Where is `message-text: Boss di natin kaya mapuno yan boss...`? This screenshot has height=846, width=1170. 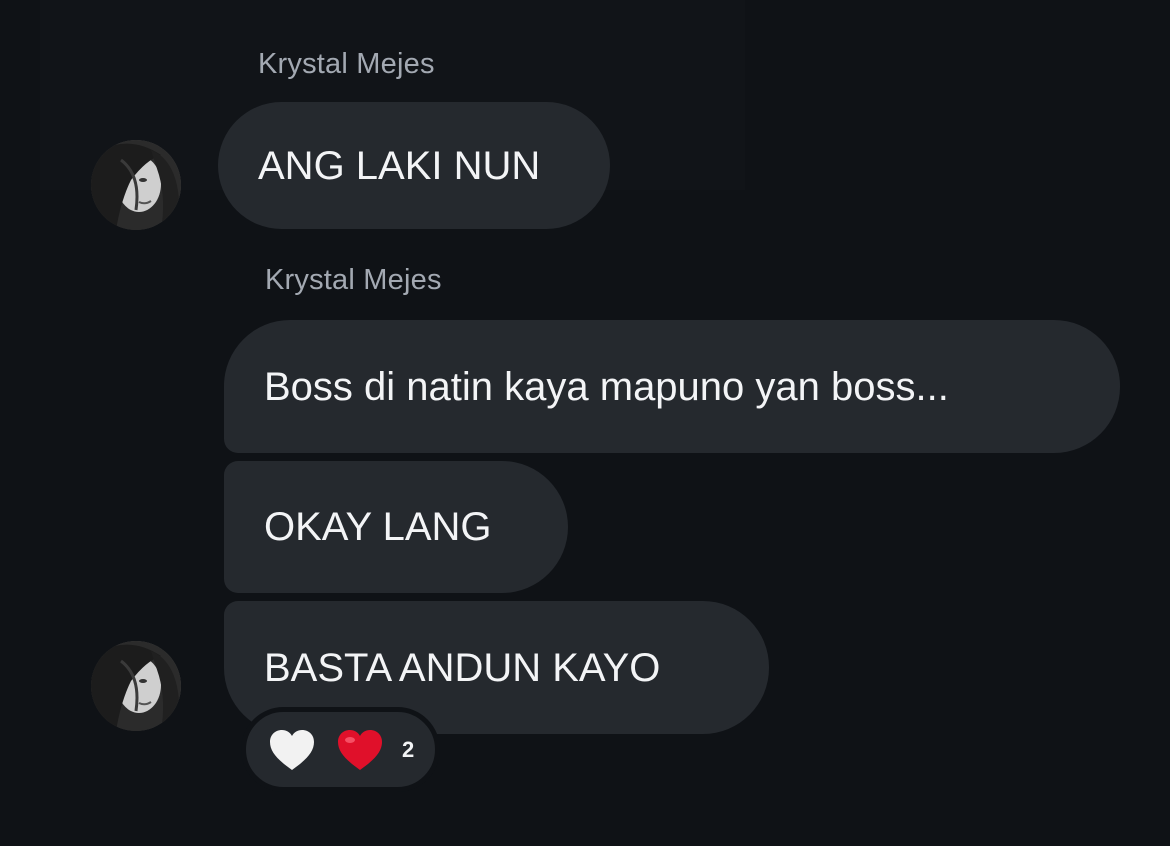 message-text: Boss di natin kaya mapuno yan boss... is located at coordinates (606, 386).